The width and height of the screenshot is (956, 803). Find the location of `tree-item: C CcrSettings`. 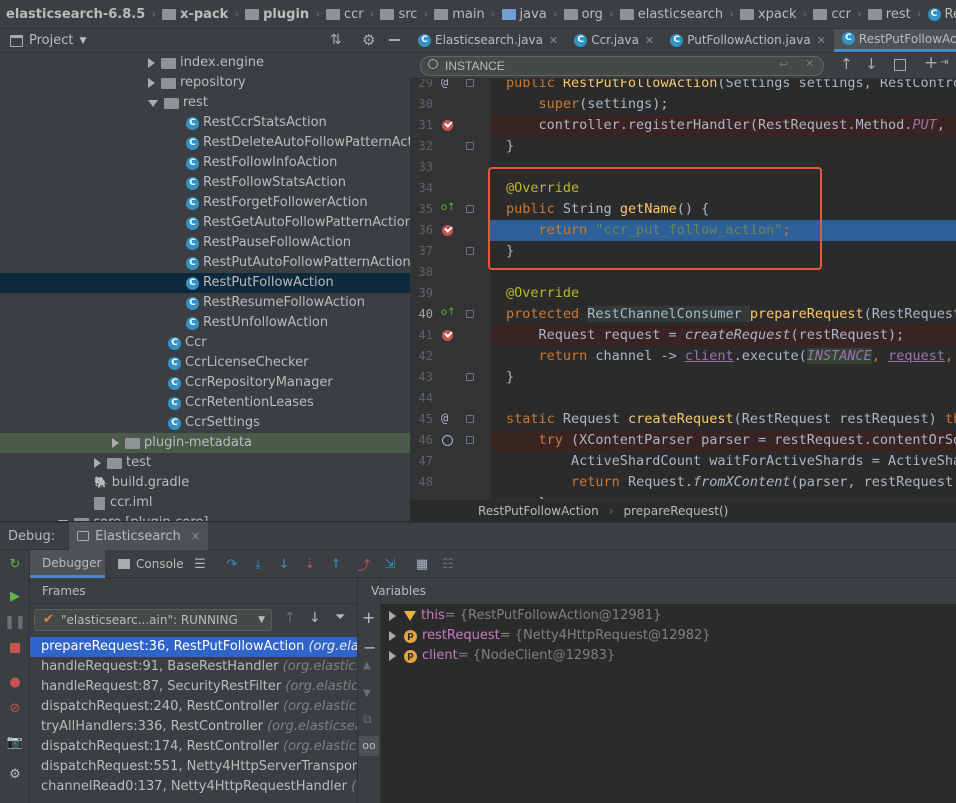

tree-item: C CcrSettings is located at coordinates (214, 423).